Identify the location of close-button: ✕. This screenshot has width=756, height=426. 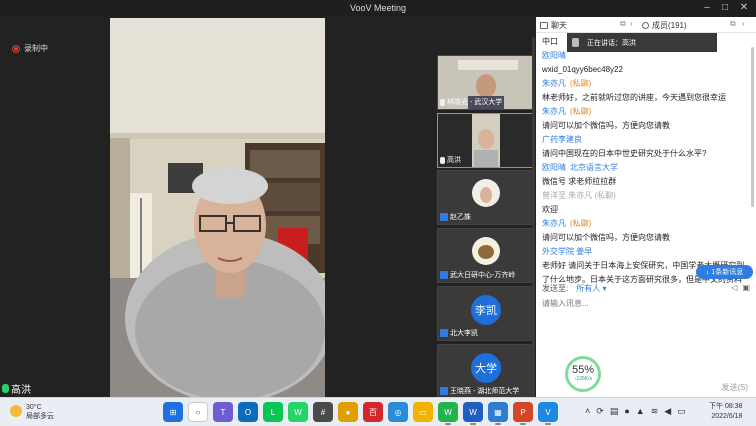
(744, 8).